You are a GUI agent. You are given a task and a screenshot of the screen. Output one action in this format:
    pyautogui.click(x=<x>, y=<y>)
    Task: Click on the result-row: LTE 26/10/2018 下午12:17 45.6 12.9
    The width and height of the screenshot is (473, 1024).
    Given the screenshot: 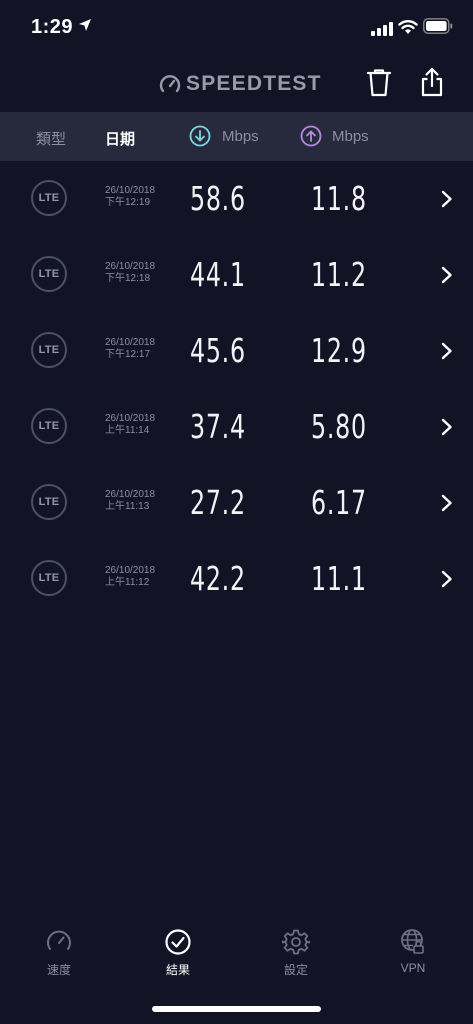 What is the action you would take?
    pyautogui.click(x=236, y=351)
    